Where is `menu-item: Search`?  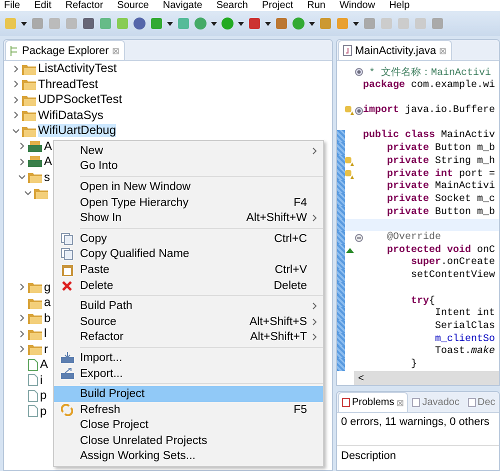 menu-item: Search is located at coordinates (232, 5).